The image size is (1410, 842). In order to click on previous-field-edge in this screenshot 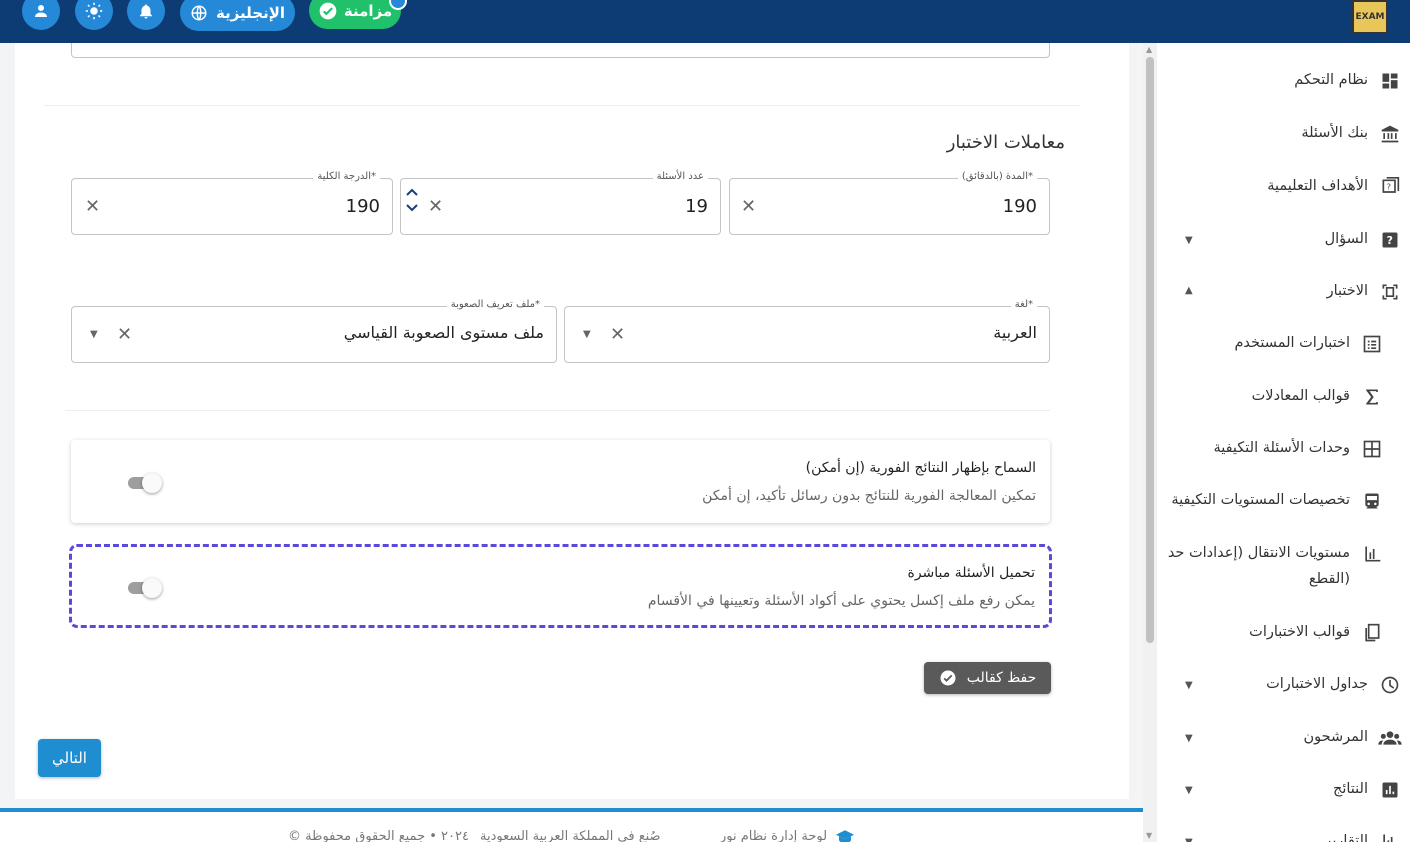, I will do `click(560, 50)`.